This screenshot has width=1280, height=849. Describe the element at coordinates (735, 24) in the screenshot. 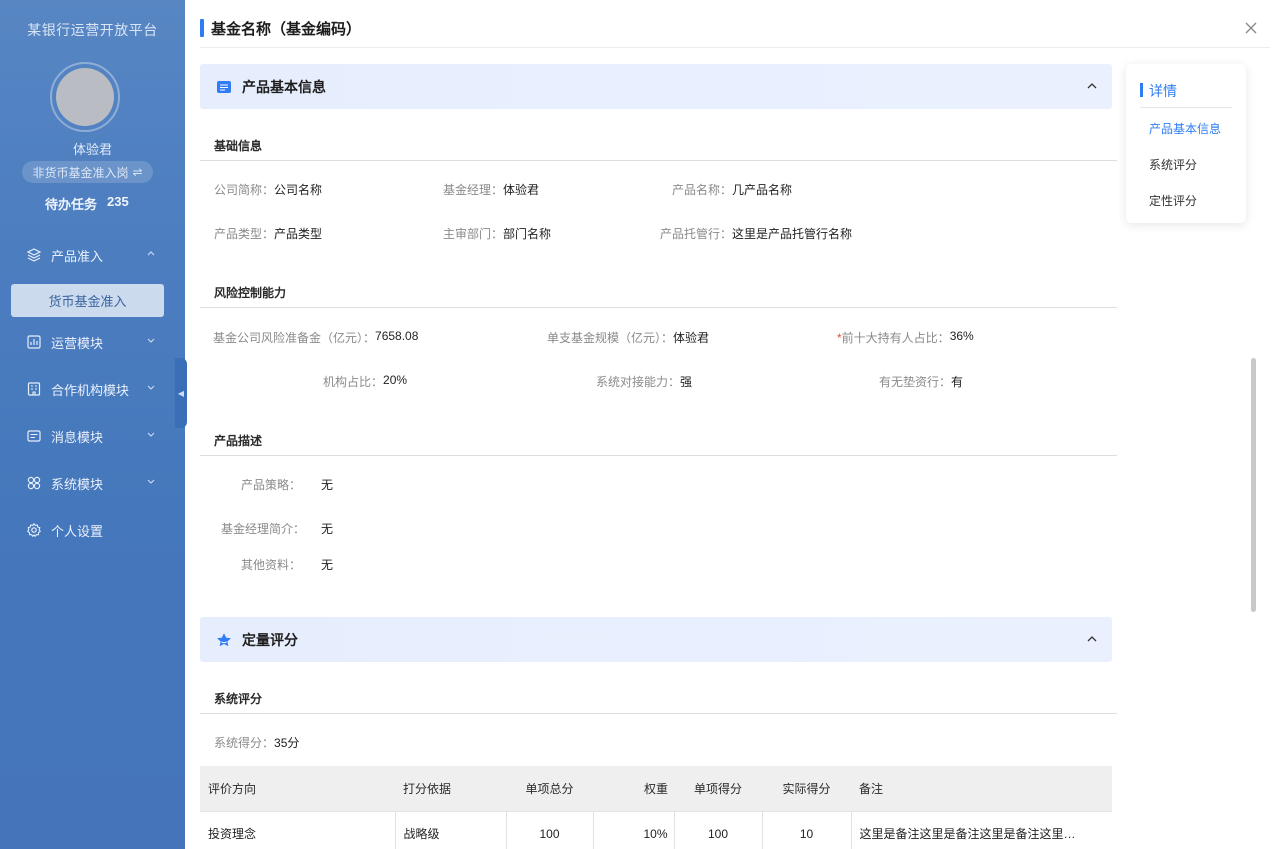

I see `panel-header: 基金名称（基金编码）` at that location.